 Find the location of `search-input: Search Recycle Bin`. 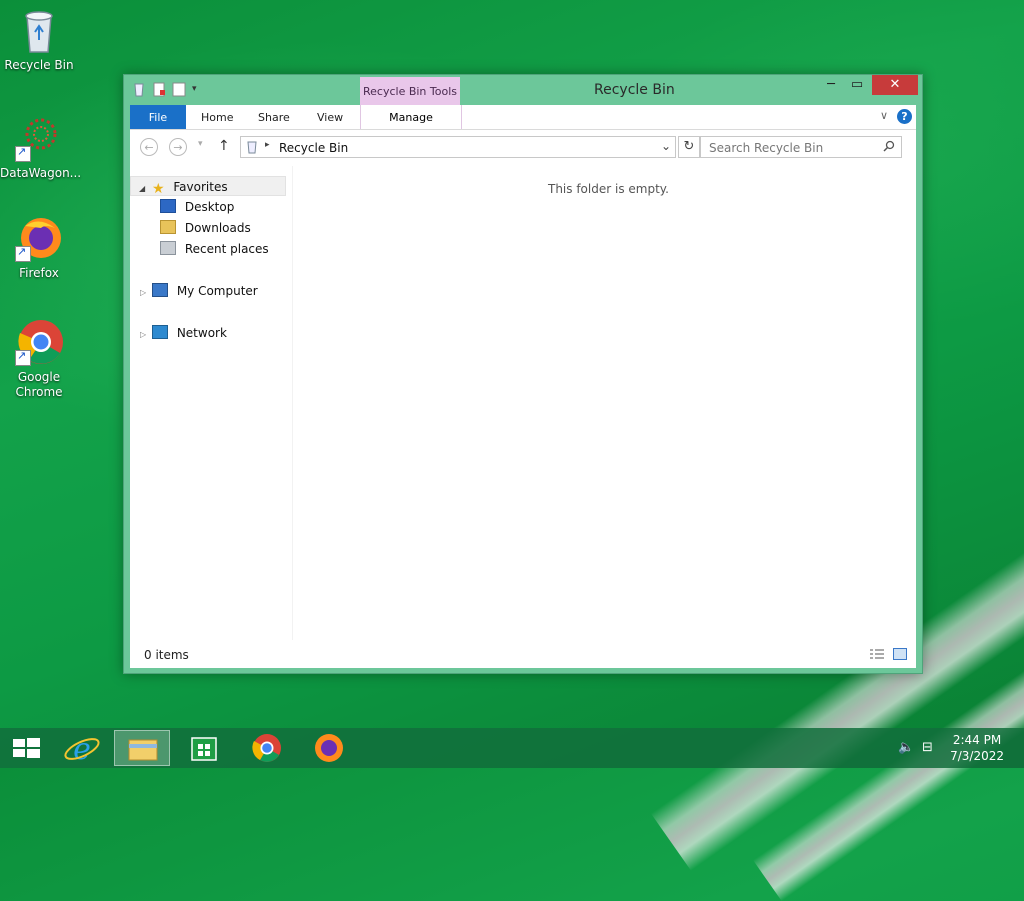

search-input: Search Recycle Bin is located at coordinates (801, 147).